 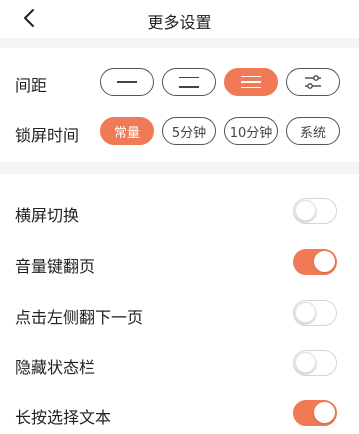 What do you see at coordinates (47, 215) in the screenshot?
I see `toggle-label-landscape: 横屏切换` at bounding box center [47, 215].